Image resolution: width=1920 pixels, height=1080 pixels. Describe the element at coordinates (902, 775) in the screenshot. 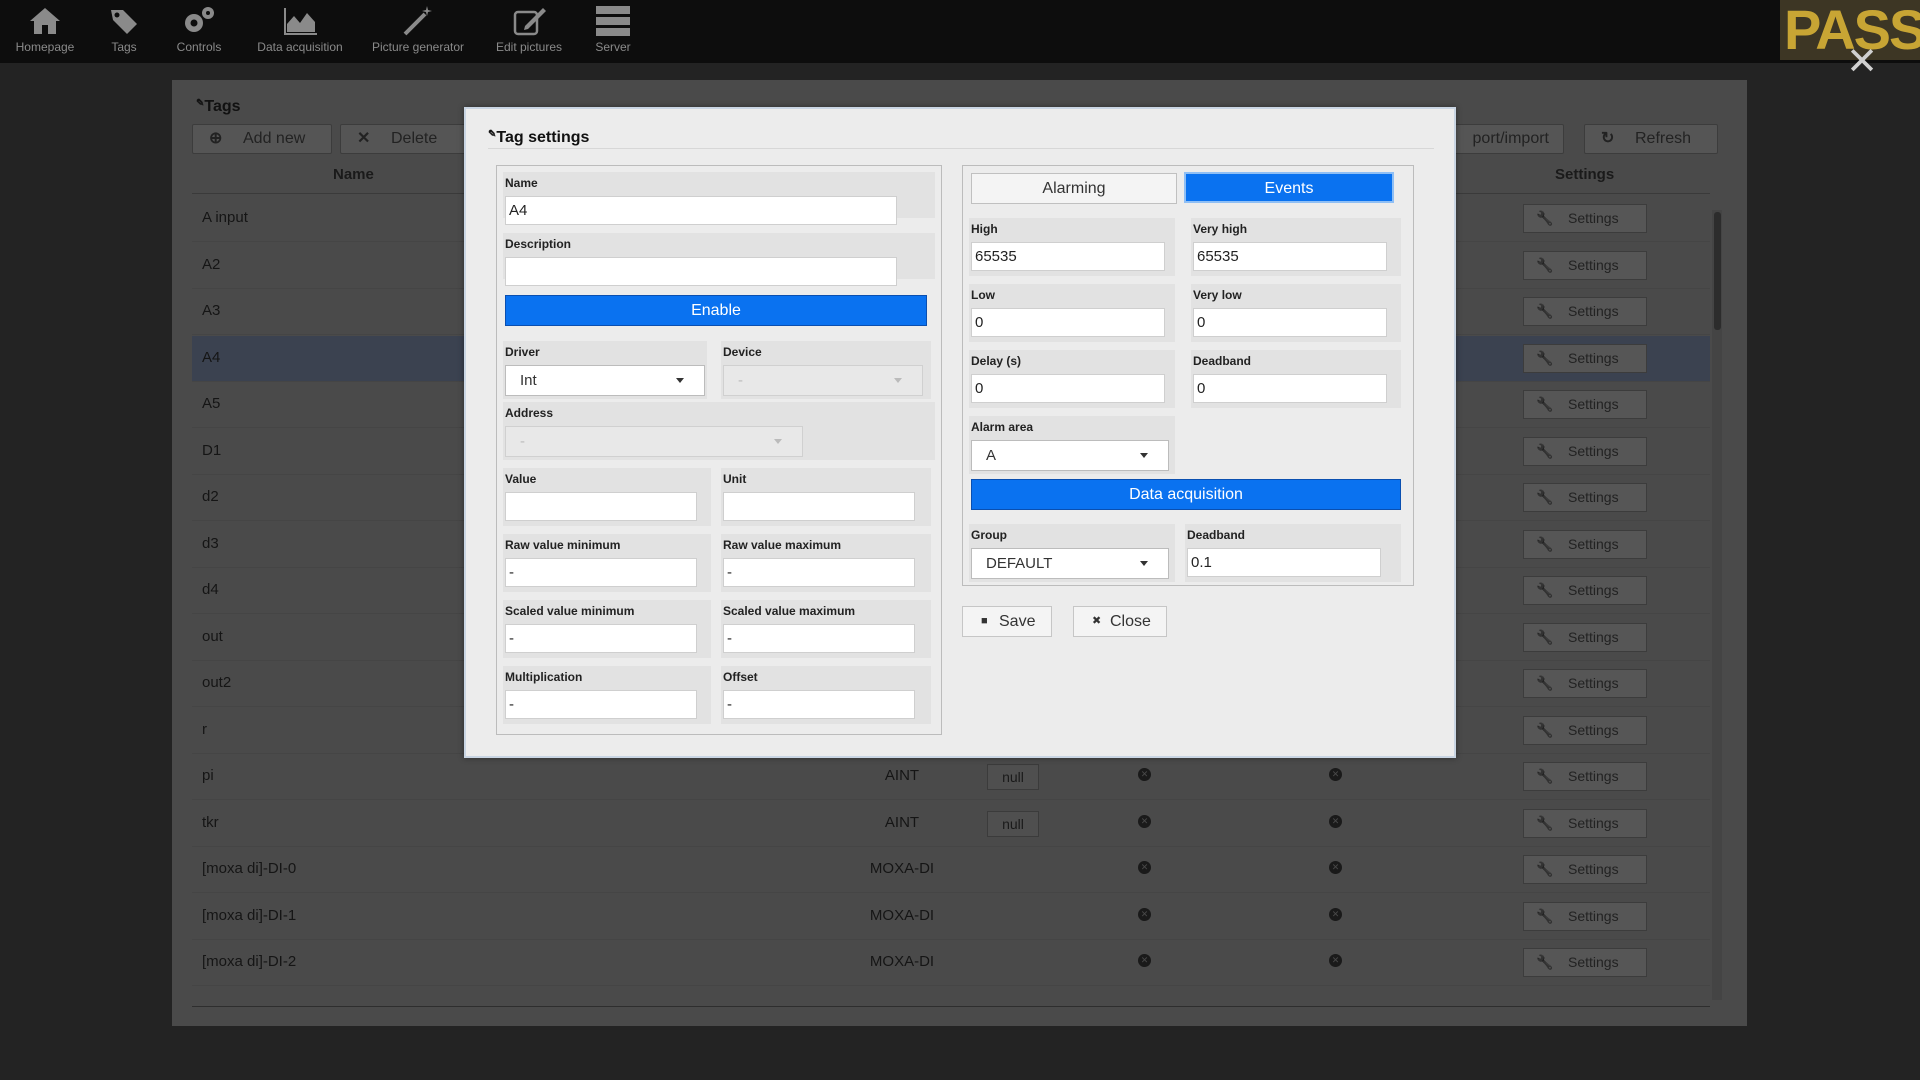

I see `row-driver: AINT` at that location.